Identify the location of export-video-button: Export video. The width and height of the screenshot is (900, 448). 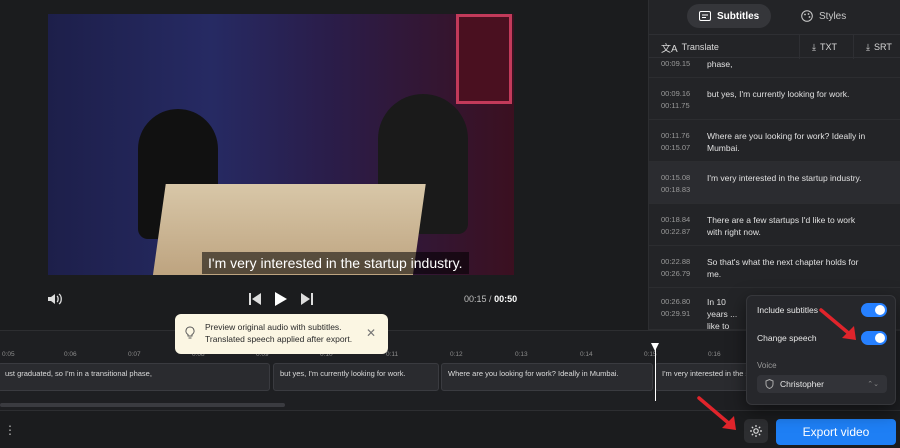
(836, 432).